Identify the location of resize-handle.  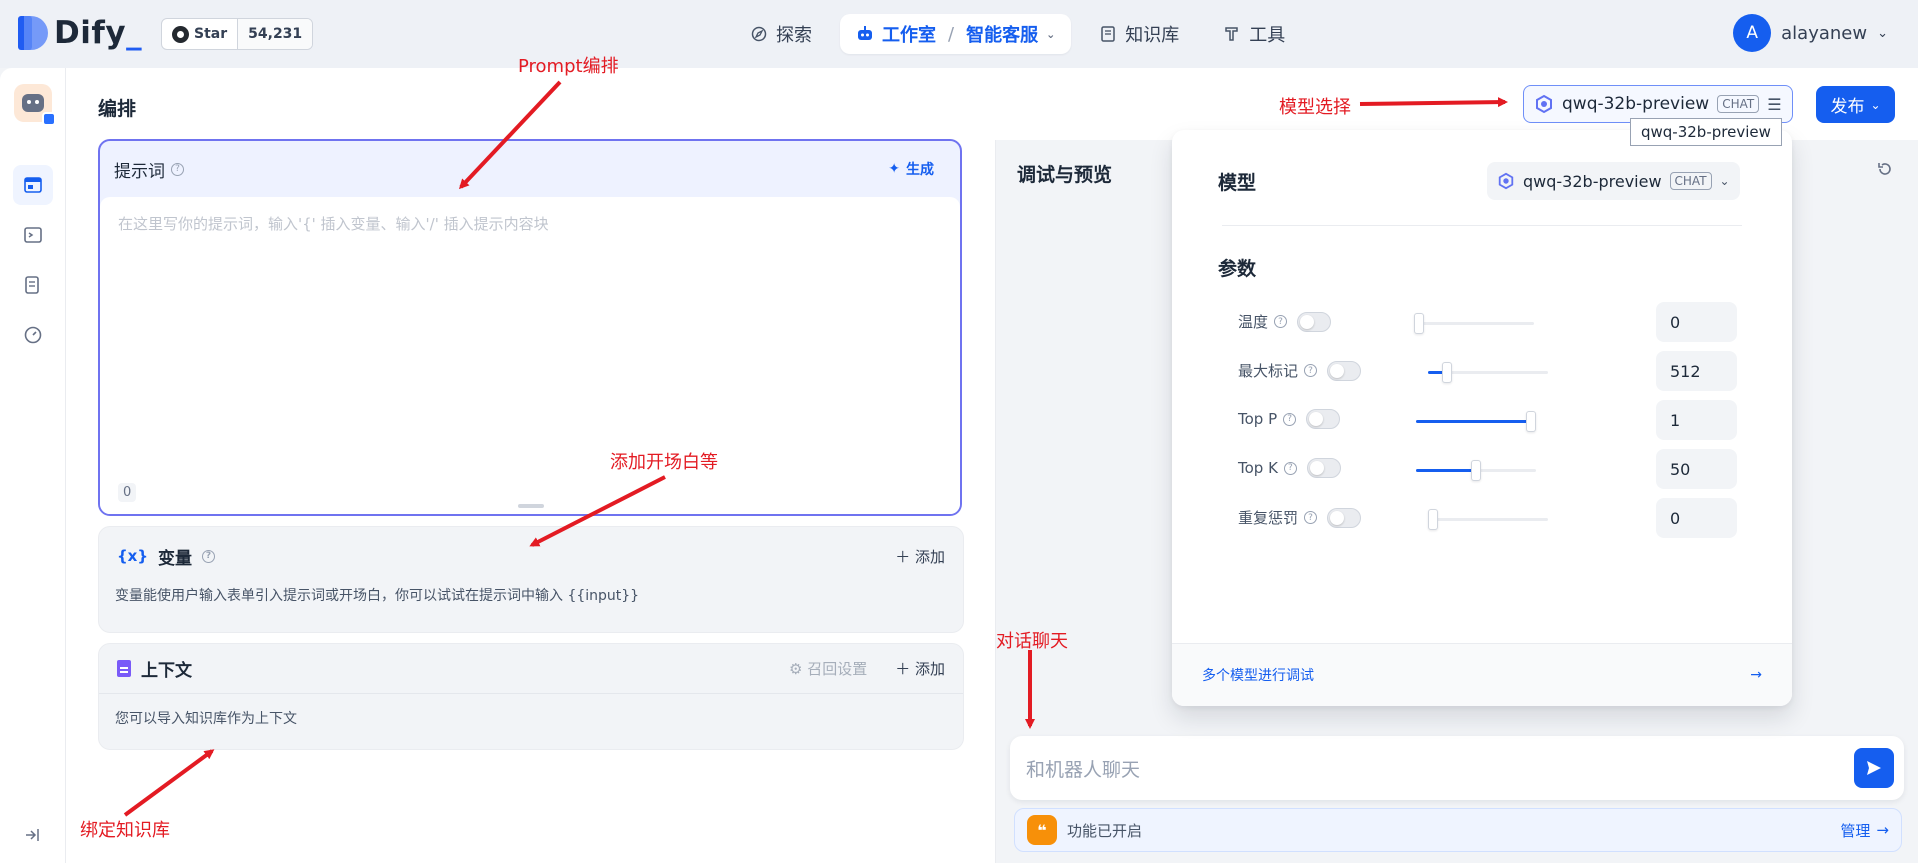
(531, 506).